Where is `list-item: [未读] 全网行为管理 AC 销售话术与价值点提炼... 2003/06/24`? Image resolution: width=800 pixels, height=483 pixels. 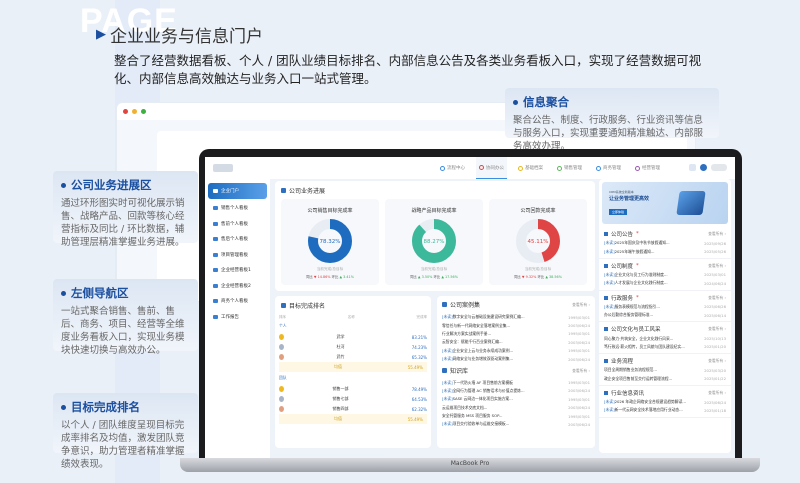
list-item: [未读] 全网行为管理 AC 销售话术与价值点提炼... 2003/06/24 is located at coordinates (516, 391).